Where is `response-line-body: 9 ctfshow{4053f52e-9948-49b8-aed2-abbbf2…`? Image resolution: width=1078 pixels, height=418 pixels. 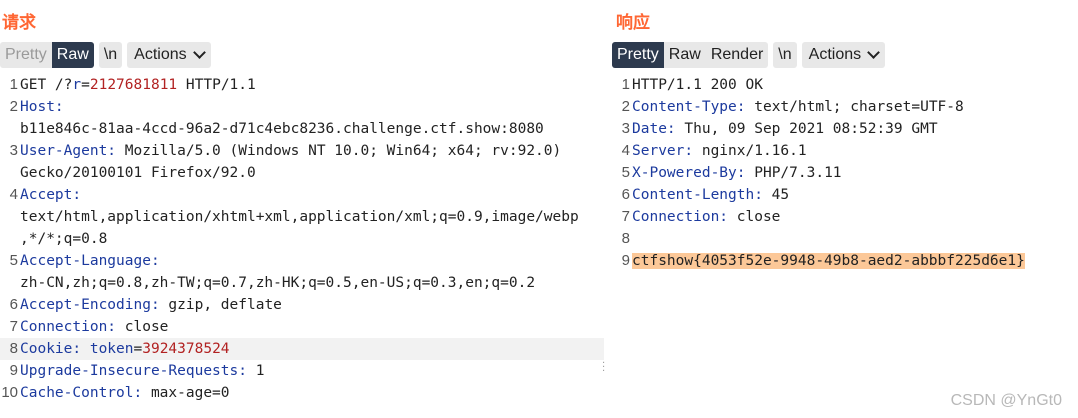 response-line-body: 9 ctfshow{4053f52e-9948-49b8-aed2-abbbf2… is located at coordinates (845, 261).